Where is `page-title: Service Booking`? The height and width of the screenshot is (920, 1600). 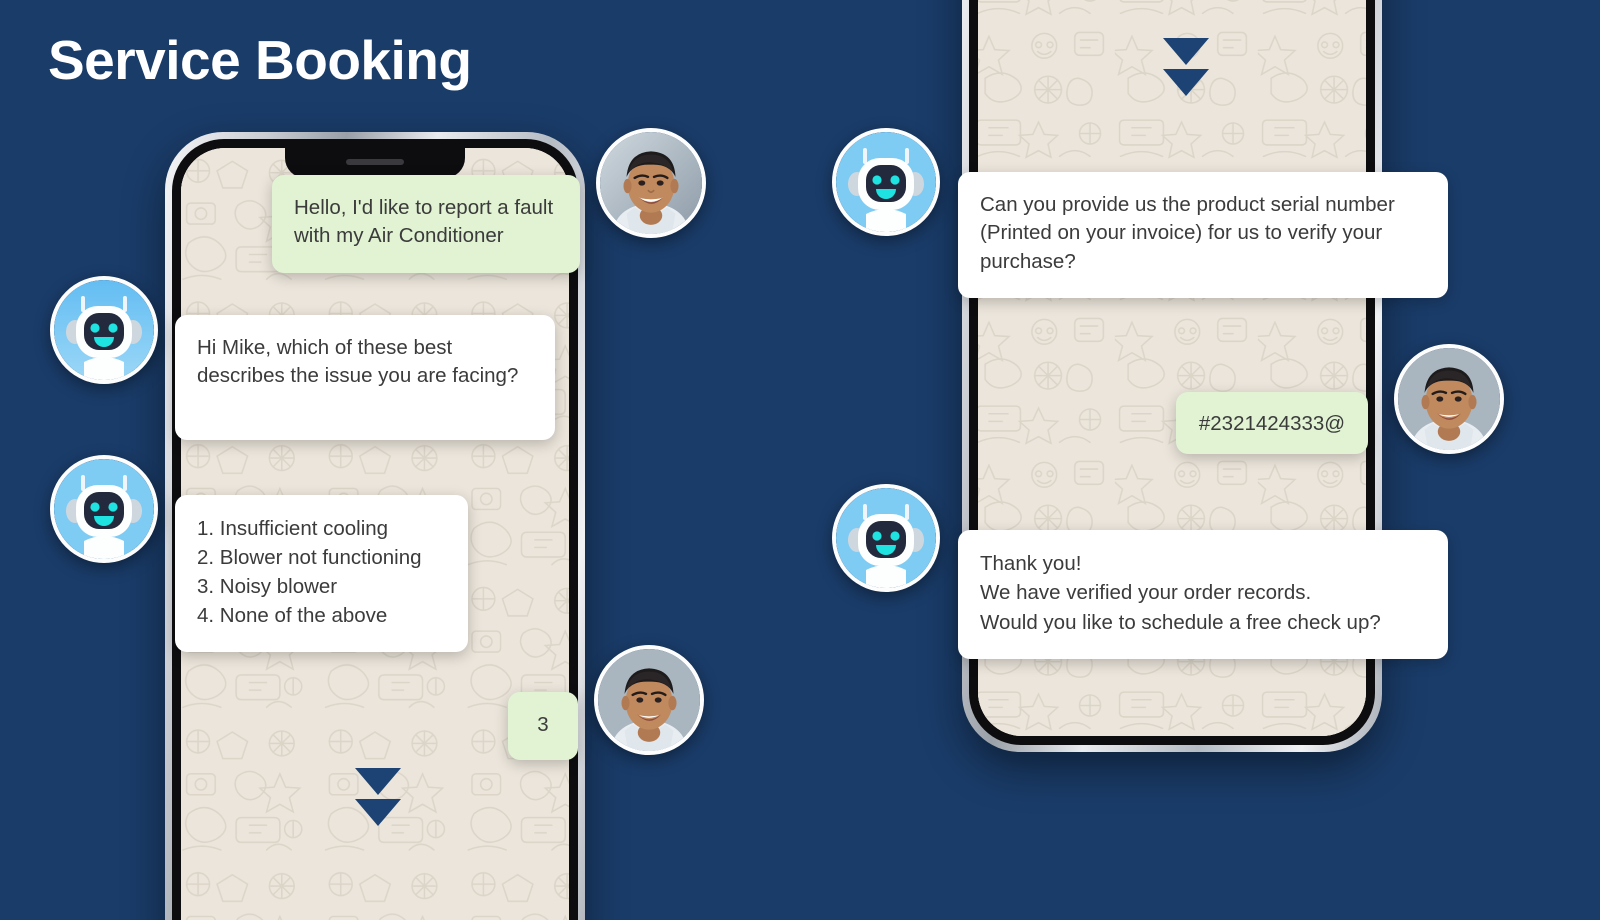
page-title: Service Booking is located at coordinates (260, 60).